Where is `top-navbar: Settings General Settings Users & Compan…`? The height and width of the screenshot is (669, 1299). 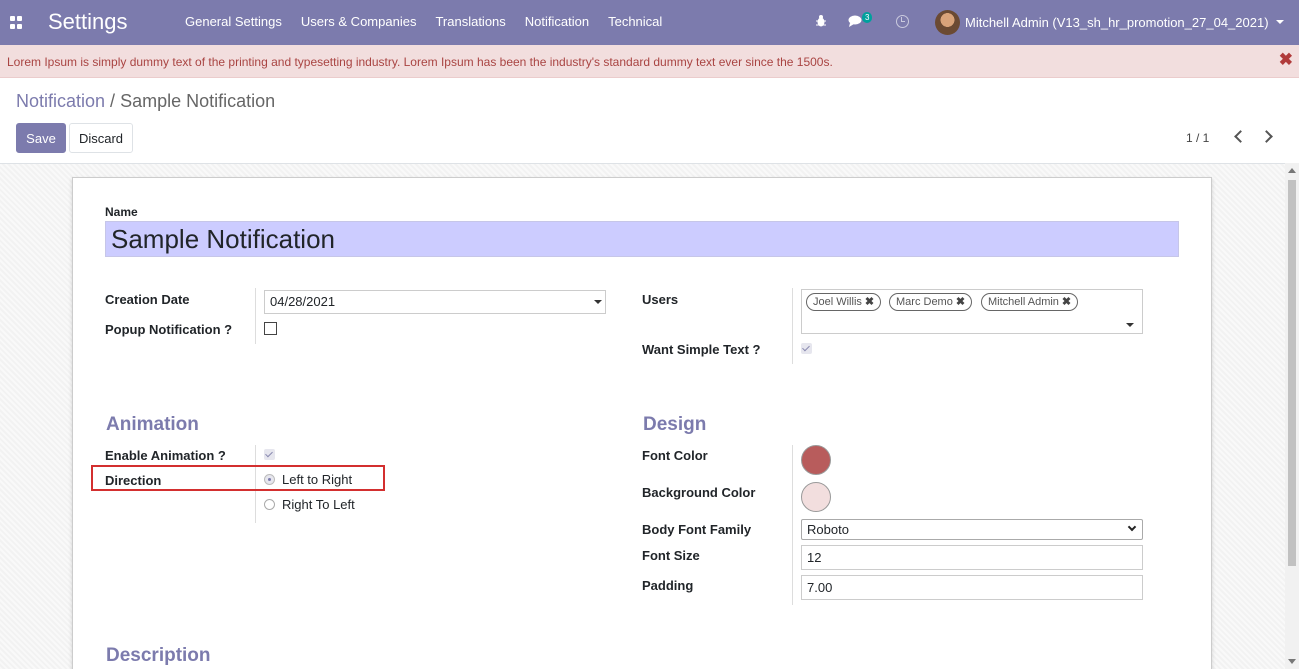 top-navbar: Settings General Settings Users & Compan… is located at coordinates (649, 22).